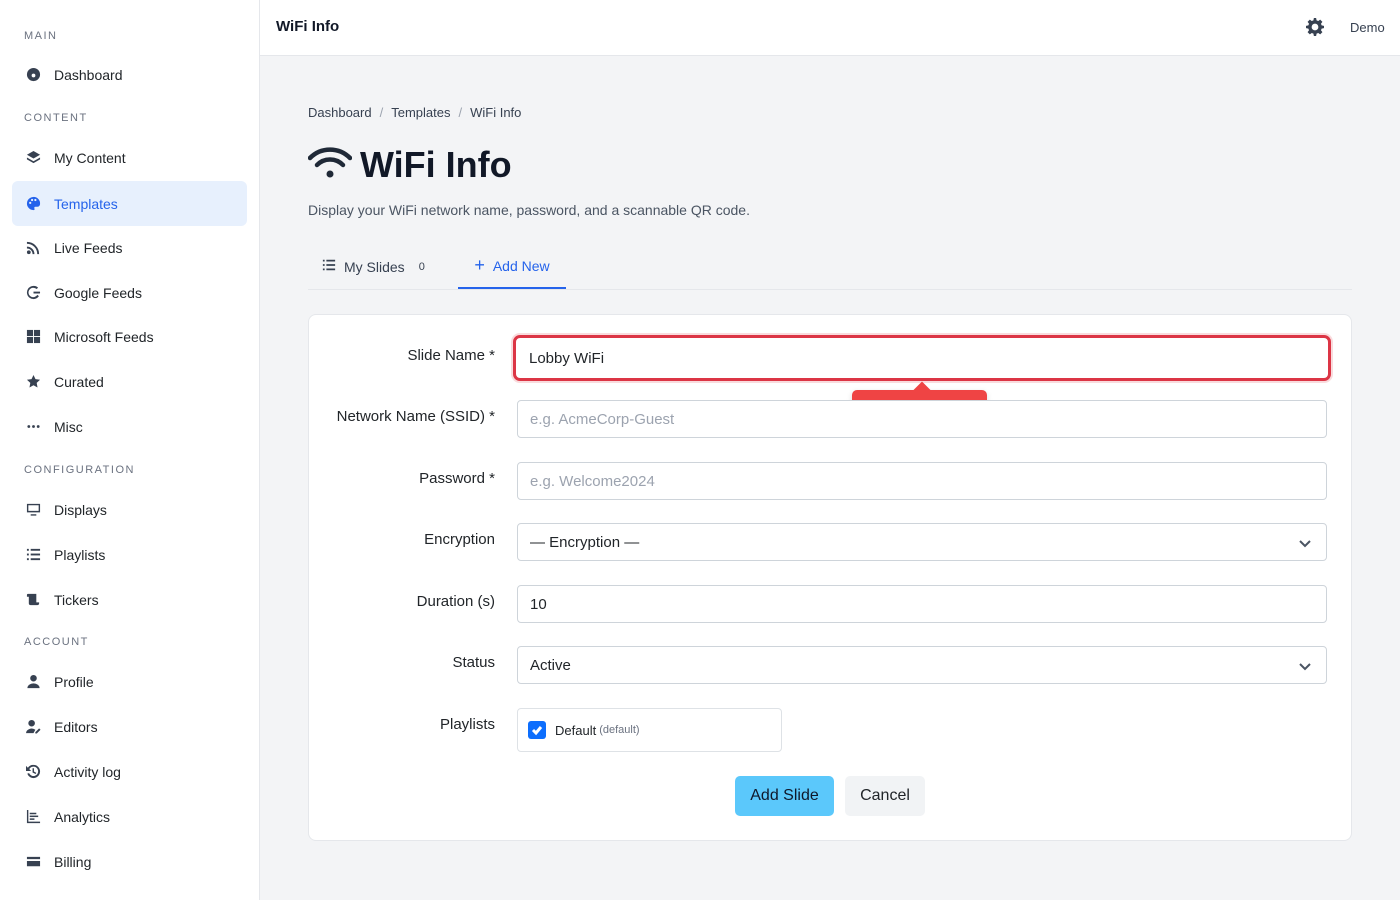 The height and width of the screenshot is (900, 1400). What do you see at coordinates (784, 796) in the screenshot?
I see `add-slide-button: Add Slide` at bounding box center [784, 796].